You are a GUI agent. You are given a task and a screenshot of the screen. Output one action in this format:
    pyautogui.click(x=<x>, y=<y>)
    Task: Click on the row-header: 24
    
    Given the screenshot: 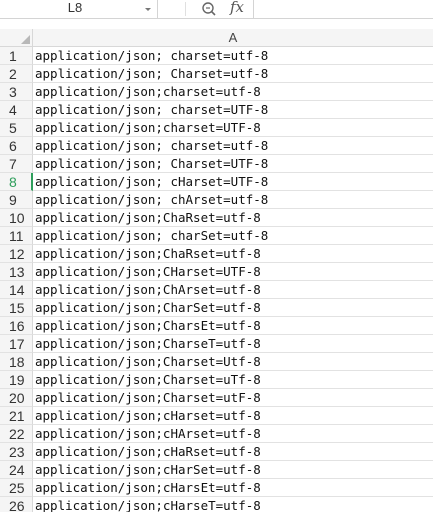 What is the action you would take?
    pyautogui.click(x=16, y=470)
    